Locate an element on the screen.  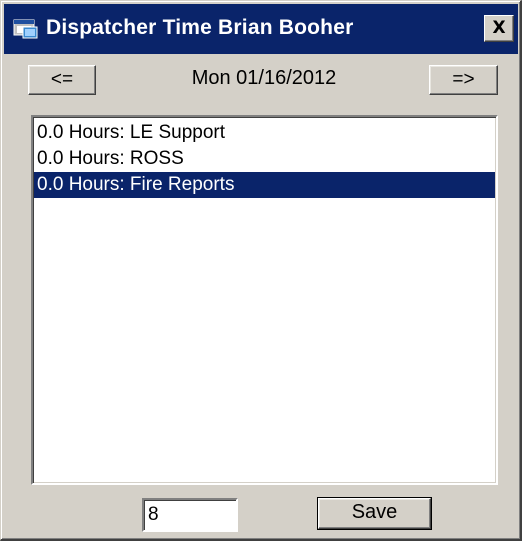
hours-input is located at coordinates (190, 515).